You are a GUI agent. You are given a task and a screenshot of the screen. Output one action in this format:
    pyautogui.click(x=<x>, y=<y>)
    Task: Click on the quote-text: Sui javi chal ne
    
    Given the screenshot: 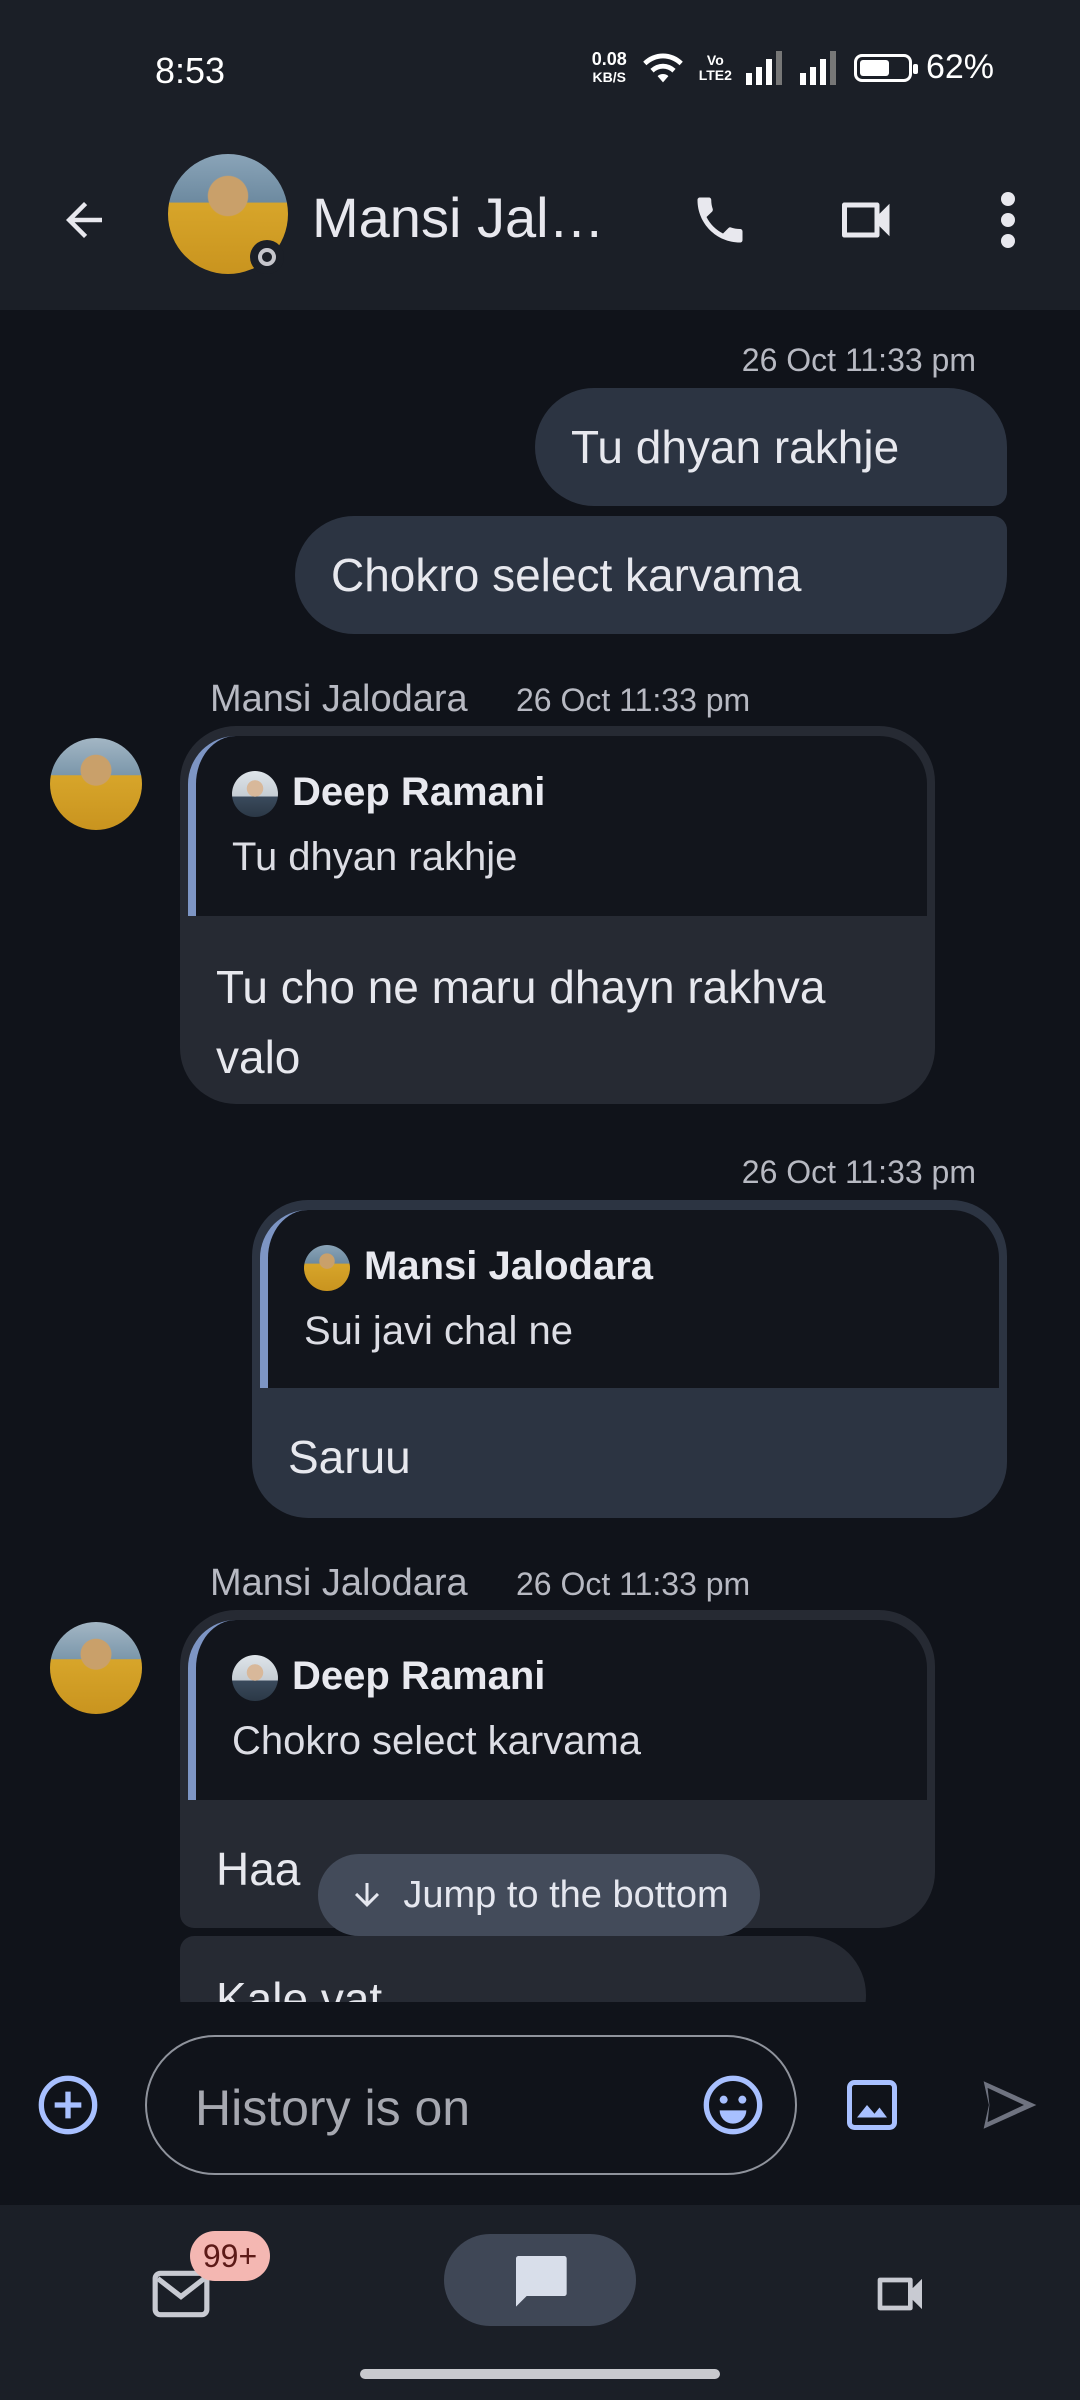 What is the action you would take?
    pyautogui.click(x=439, y=1331)
    